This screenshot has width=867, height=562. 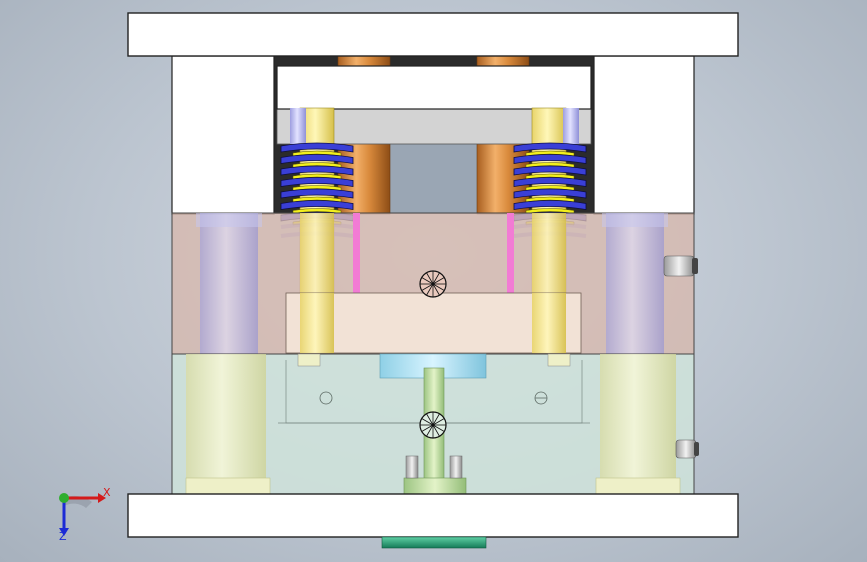 What do you see at coordinates (107, 492) in the screenshot?
I see `triad-x-label: X` at bounding box center [107, 492].